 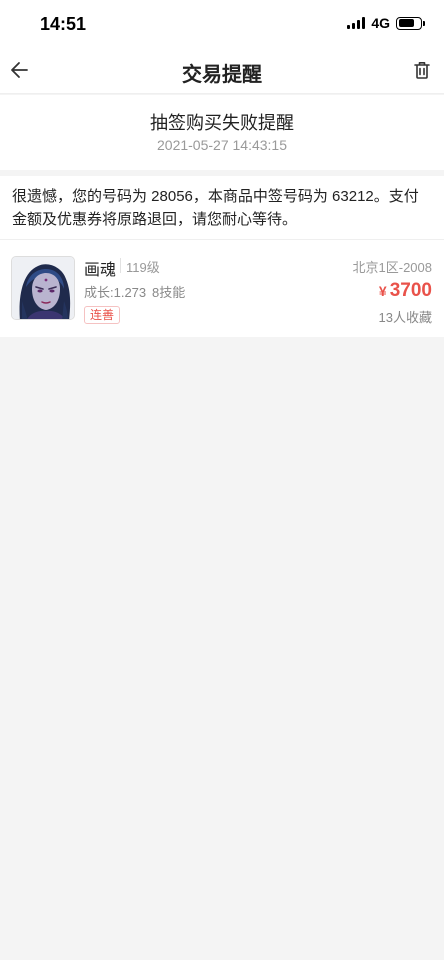 What do you see at coordinates (410, 290) in the screenshot?
I see `price-amount: 3700` at bounding box center [410, 290].